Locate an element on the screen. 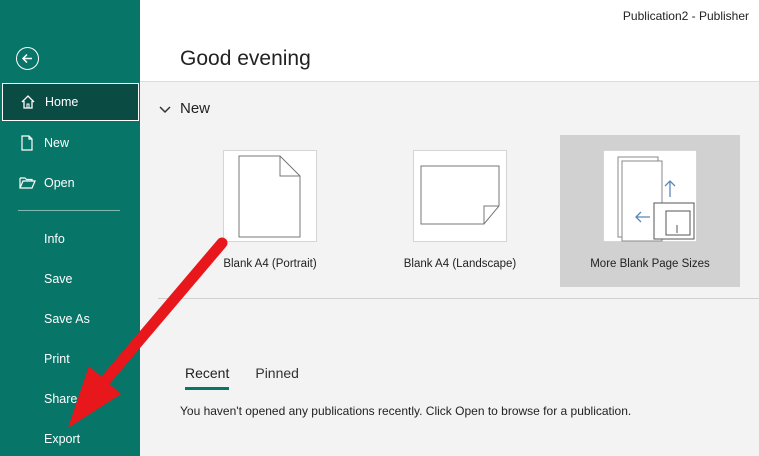  sidebar-divider is located at coordinates (69, 210).